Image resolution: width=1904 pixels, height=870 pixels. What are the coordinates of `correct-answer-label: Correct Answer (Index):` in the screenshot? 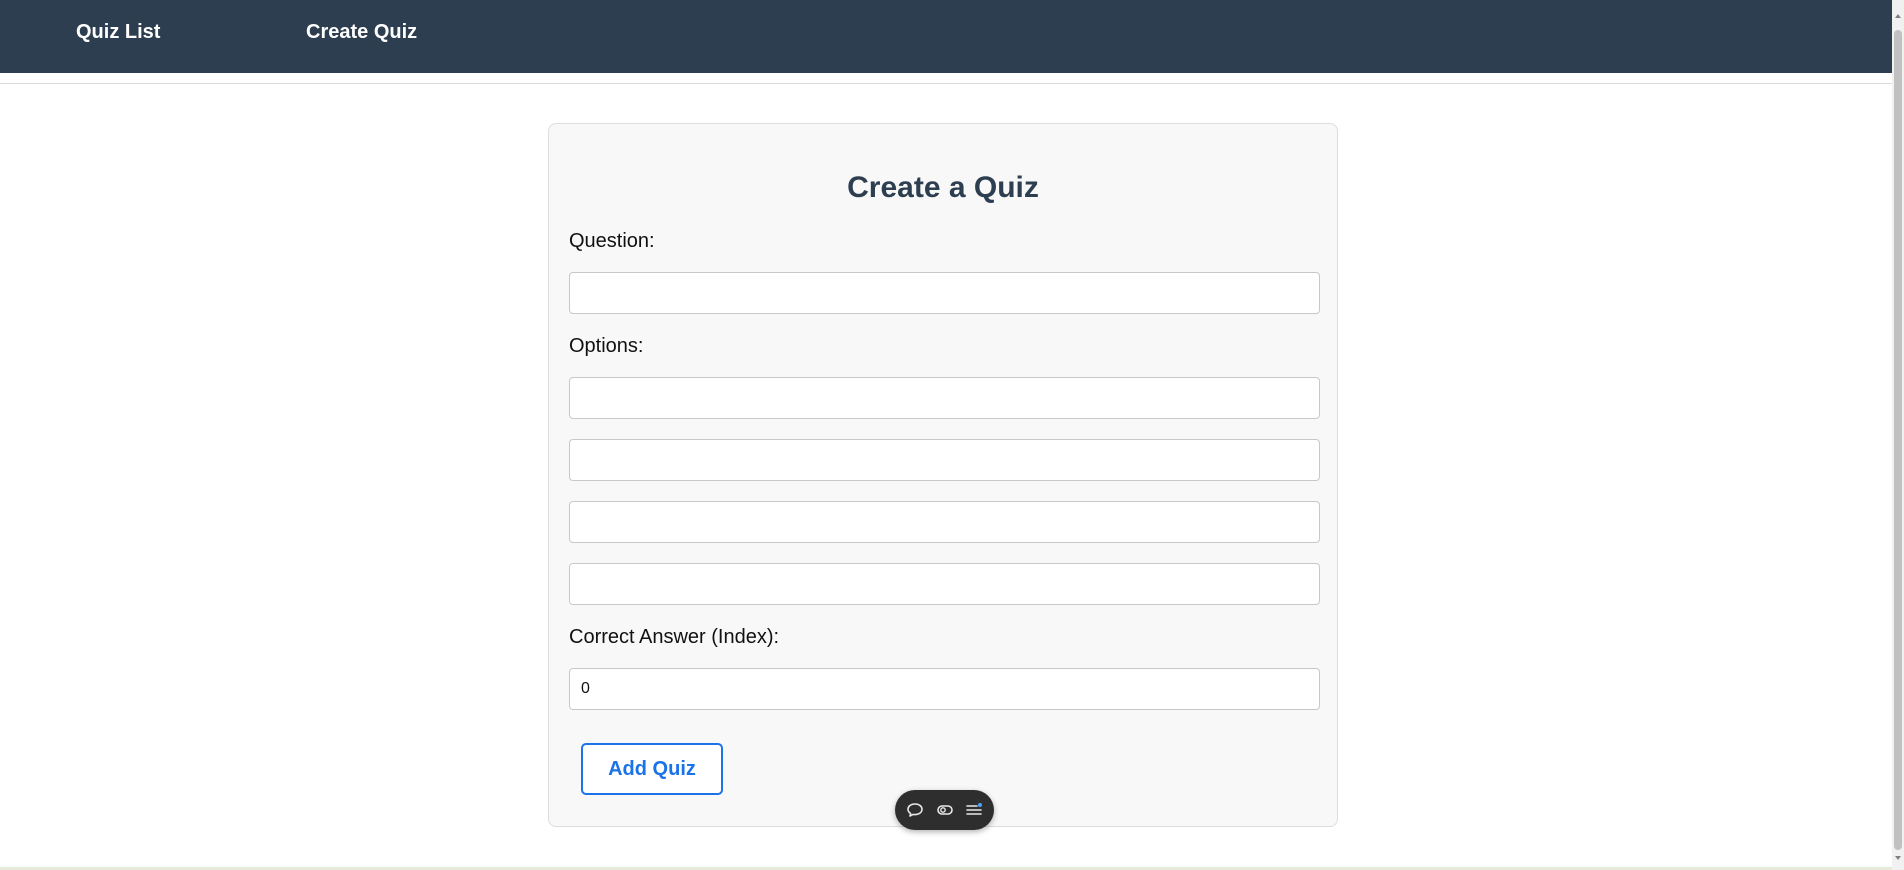 It's located at (674, 637).